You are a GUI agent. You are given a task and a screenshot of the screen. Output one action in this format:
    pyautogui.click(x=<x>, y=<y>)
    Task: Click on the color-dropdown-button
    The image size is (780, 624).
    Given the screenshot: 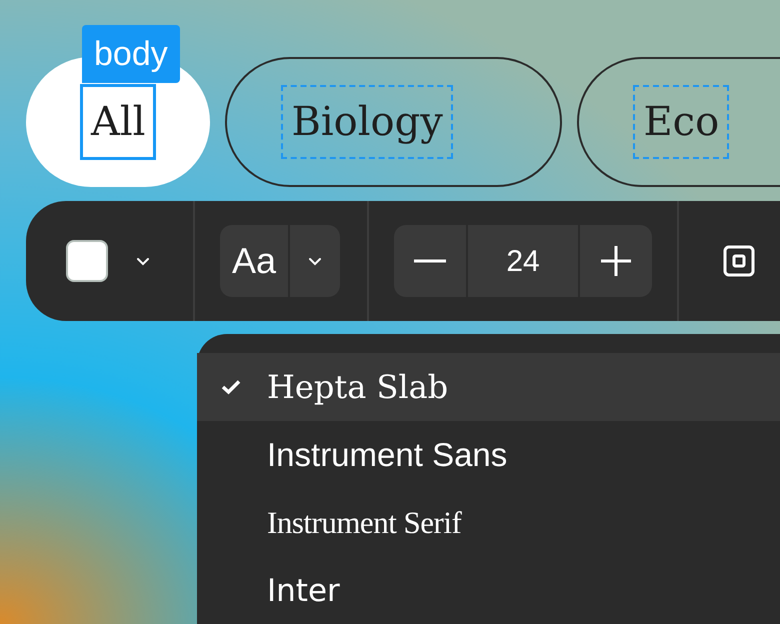 What is the action you would take?
    pyautogui.click(x=143, y=261)
    